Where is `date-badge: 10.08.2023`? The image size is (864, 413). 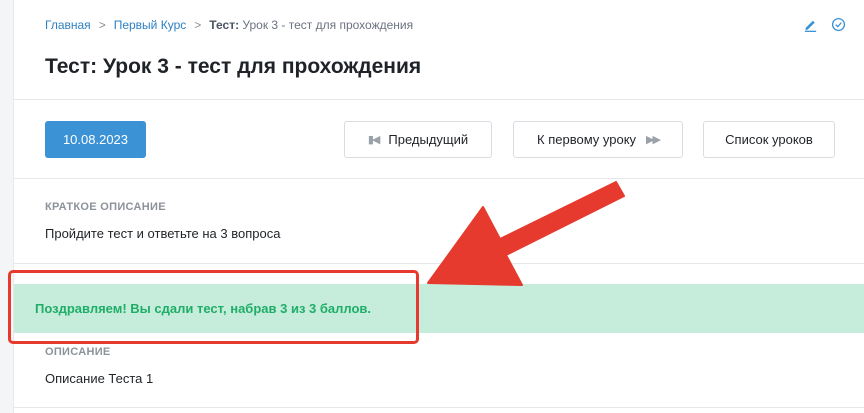
date-badge: 10.08.2023 is located at coordinates (95, 139).